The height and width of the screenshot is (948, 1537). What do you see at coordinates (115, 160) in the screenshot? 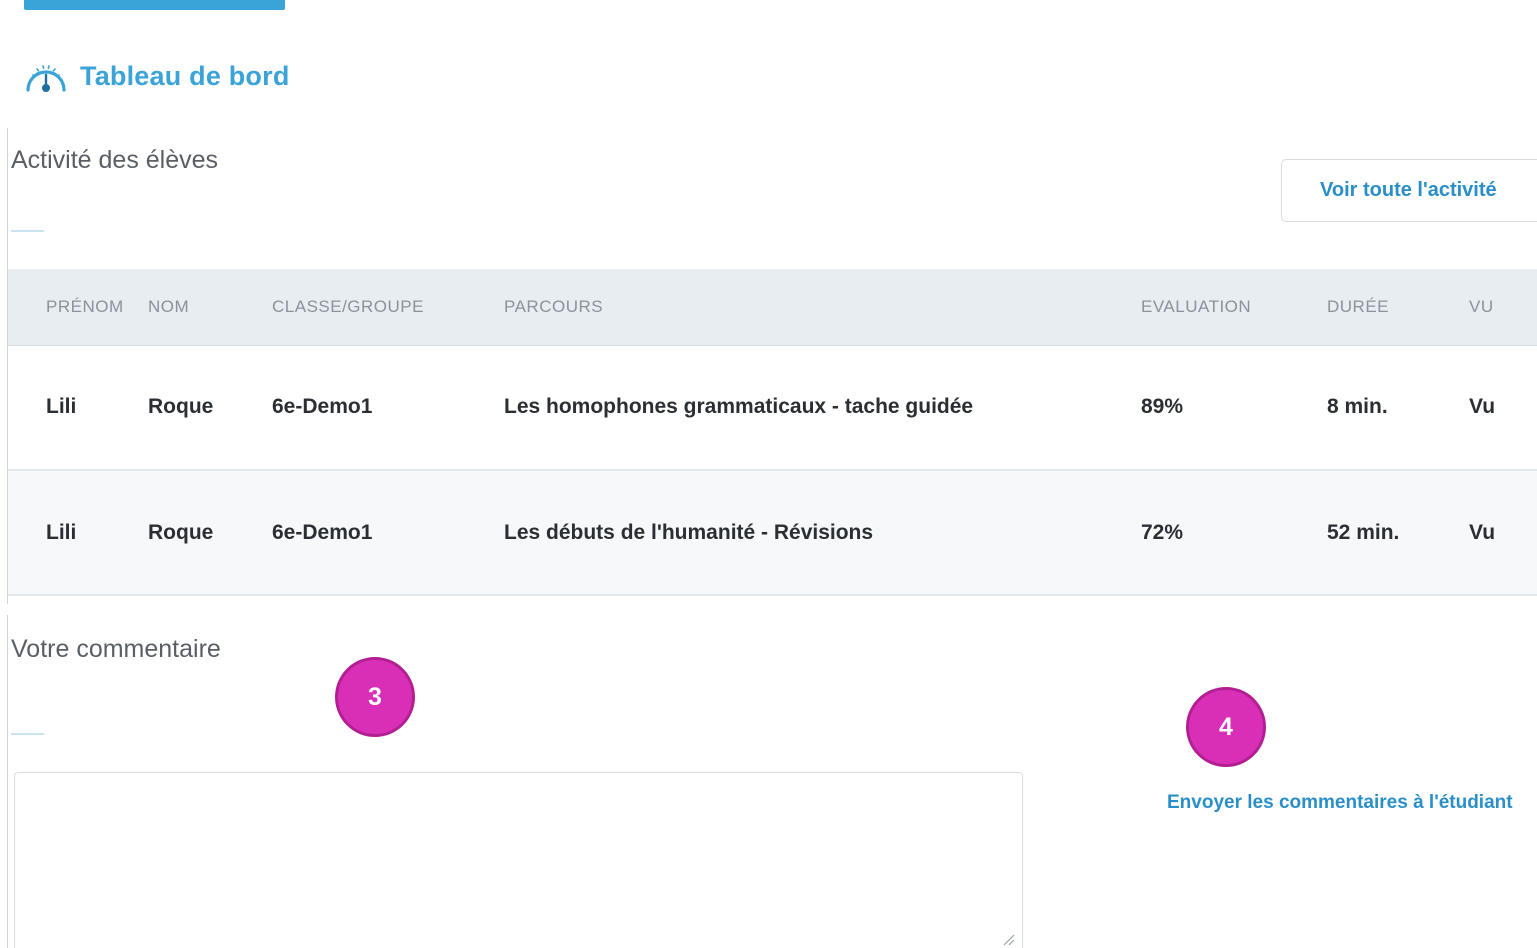
I see `activity-heading: Activité des élèves` at bounding box center [115, 160].